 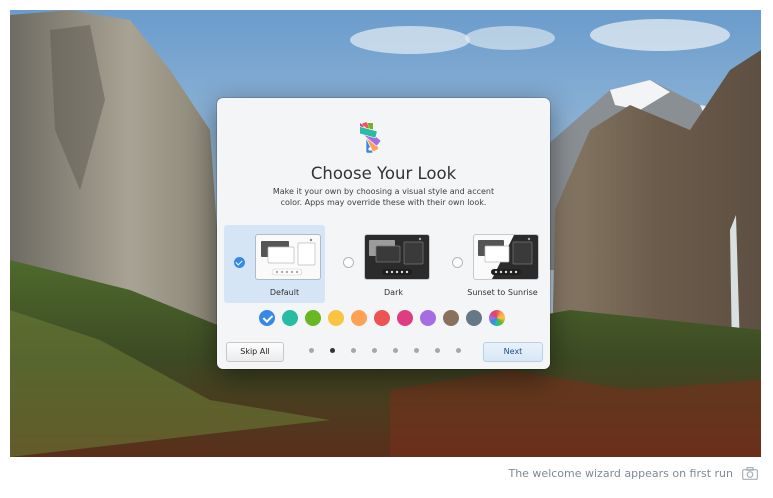 What do you see at coordinates (288, 257) in the screenshot?
I see `default-style-preview` at bounding box center [288, 257].